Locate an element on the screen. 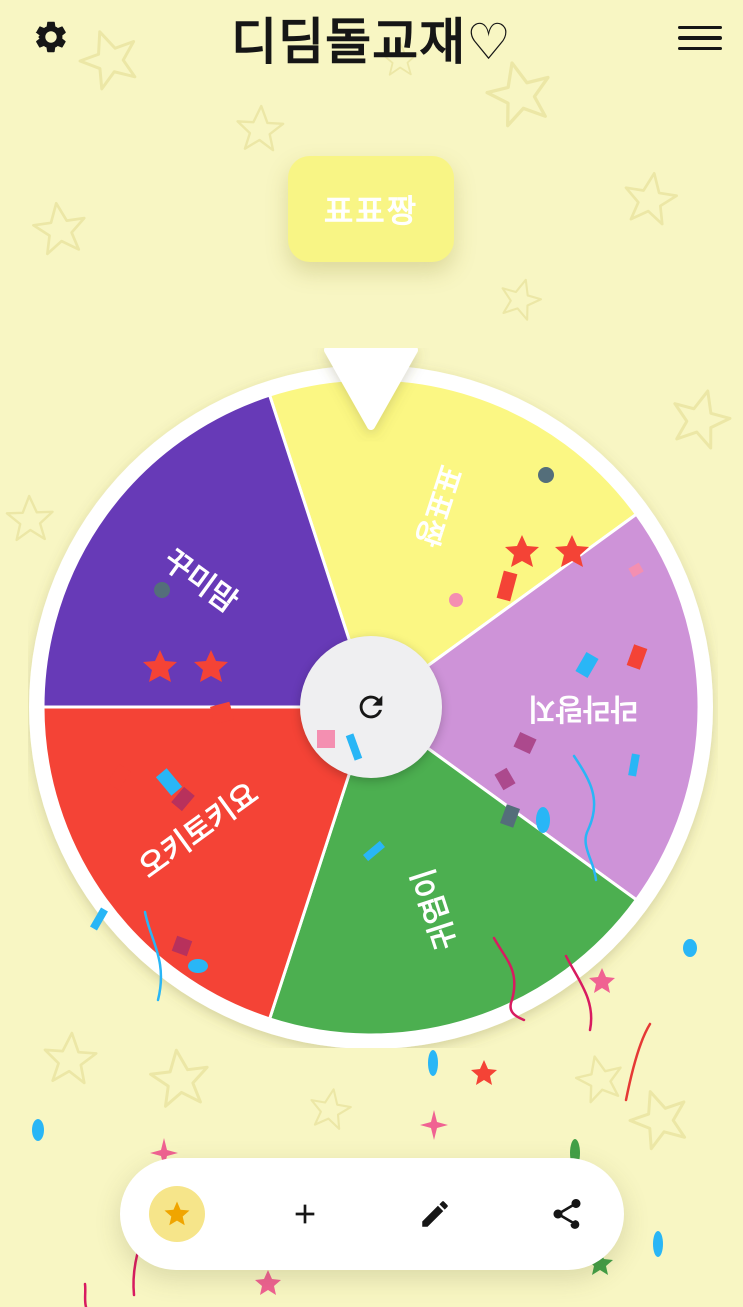 The height and width of the screenshot is (1307, 743). result-label: 표표짱 is located at coordinates (371, 211).